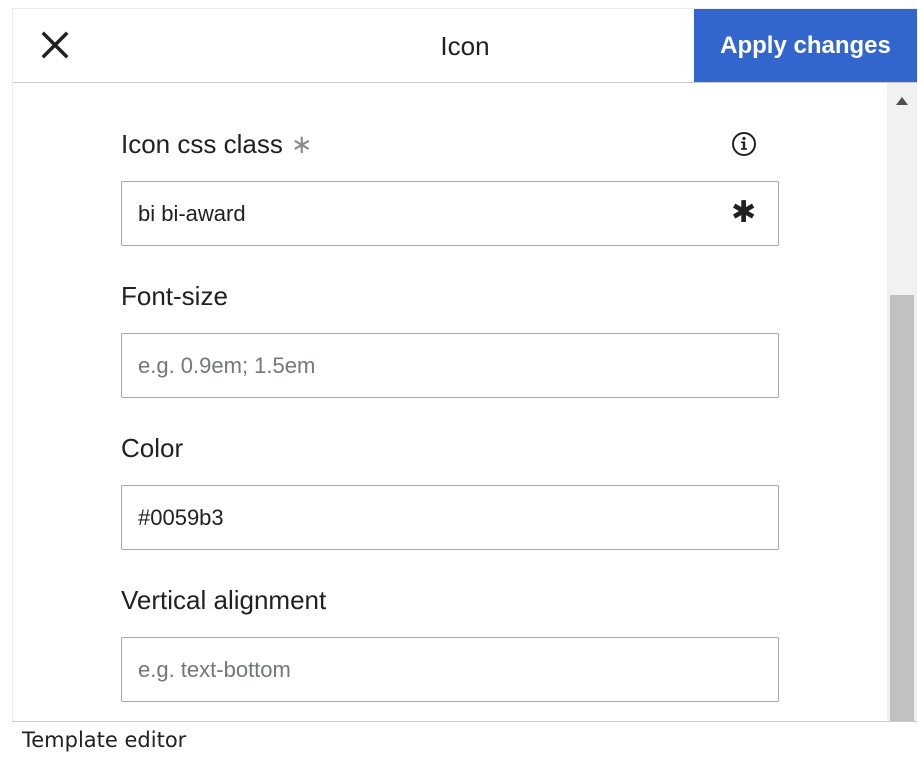 The width and height of the screenshot is (918, 762). I want to click on vertical-alignment-input, so click(450, 669).